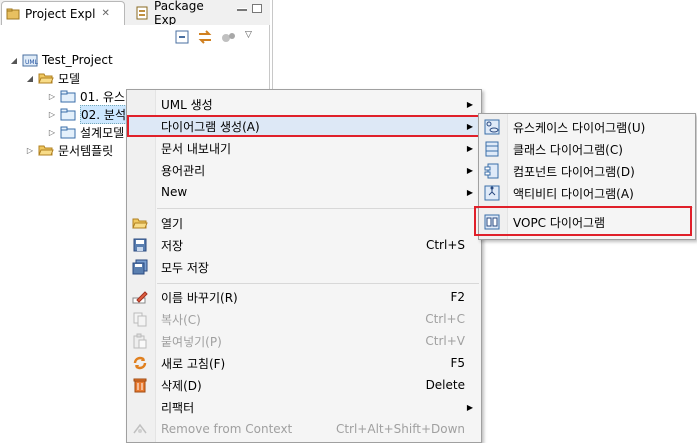 Image resolution: width=697 pixels, height=443 pixels. What do you see at coordinates (77, 60) in the screenshot?
I see `tree-label: Test_Project` at bounding box center [77, 60].